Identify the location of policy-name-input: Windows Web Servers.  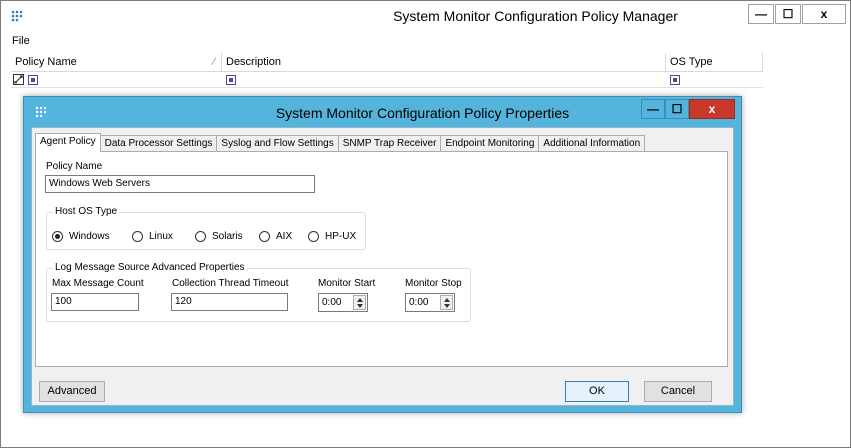
(180, 184).